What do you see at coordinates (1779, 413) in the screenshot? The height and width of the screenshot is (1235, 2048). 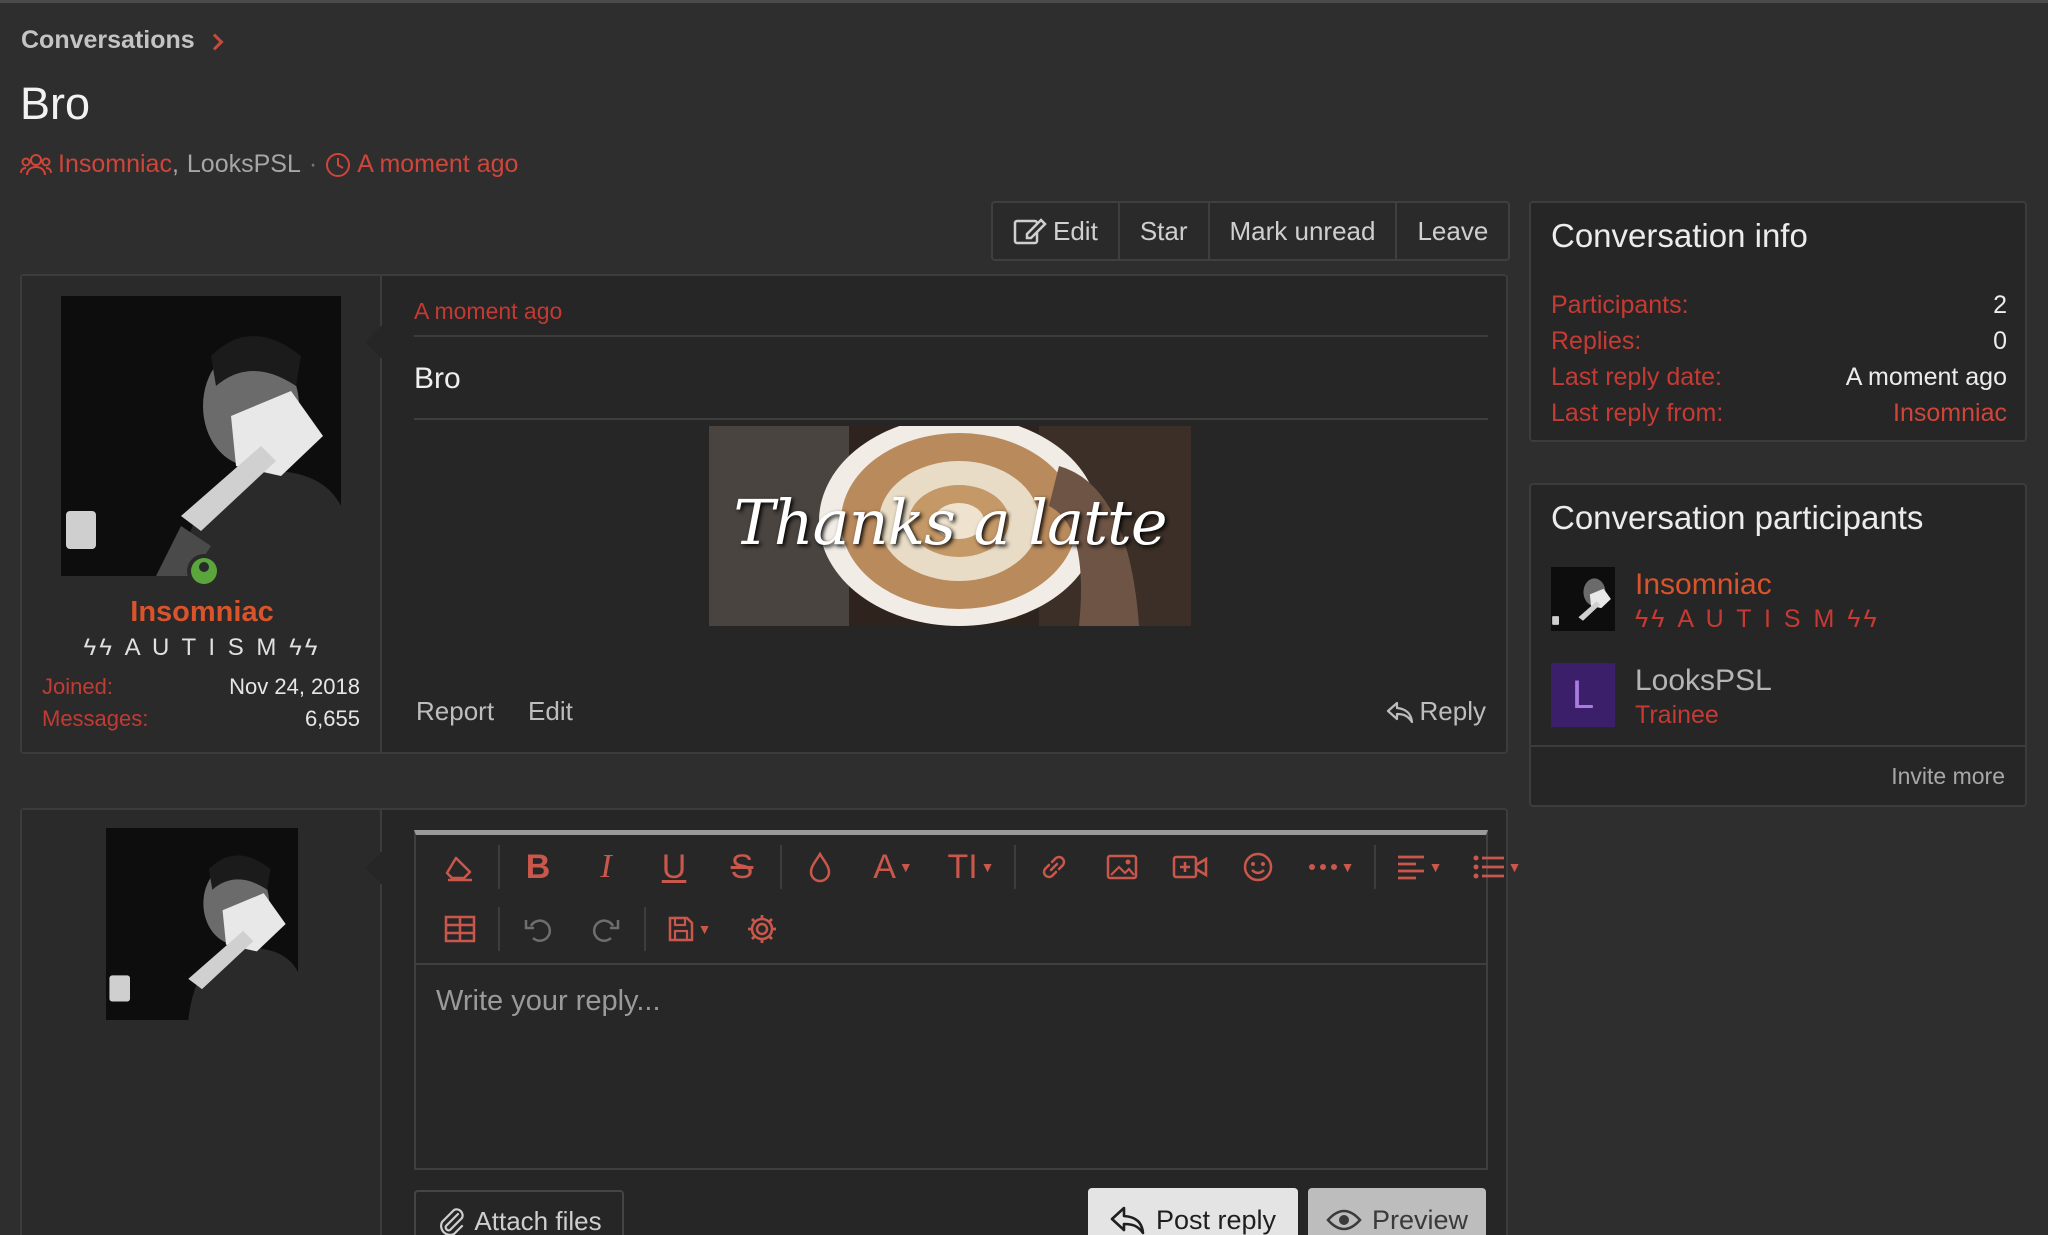 I see `info-row-last-reply-from: Last reply from: Insomniac` at bounding box center [1779, 413].